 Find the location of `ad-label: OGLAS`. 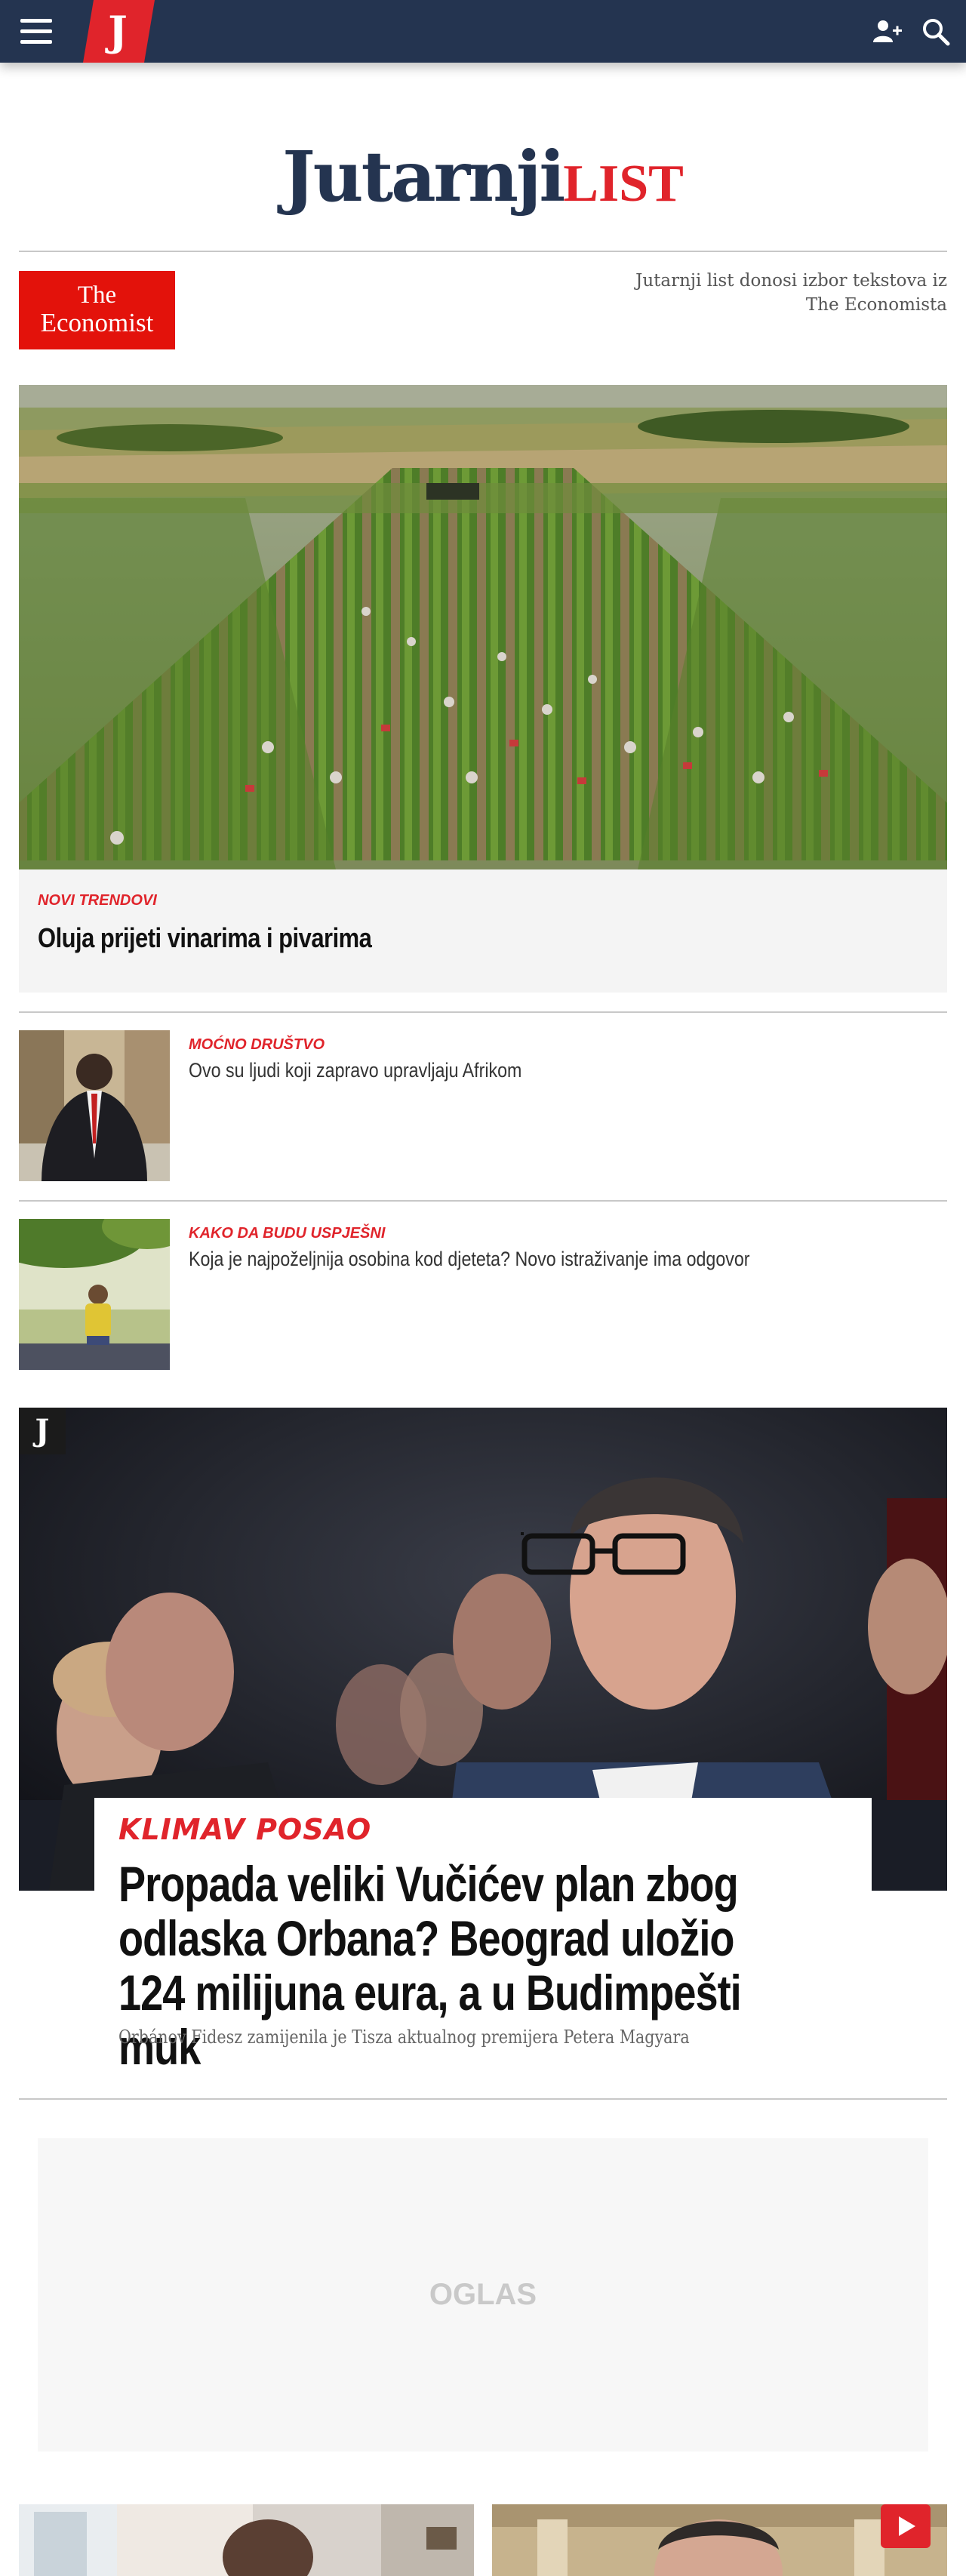

ad-label: OGLAS is located at coordinates (483, 2294).